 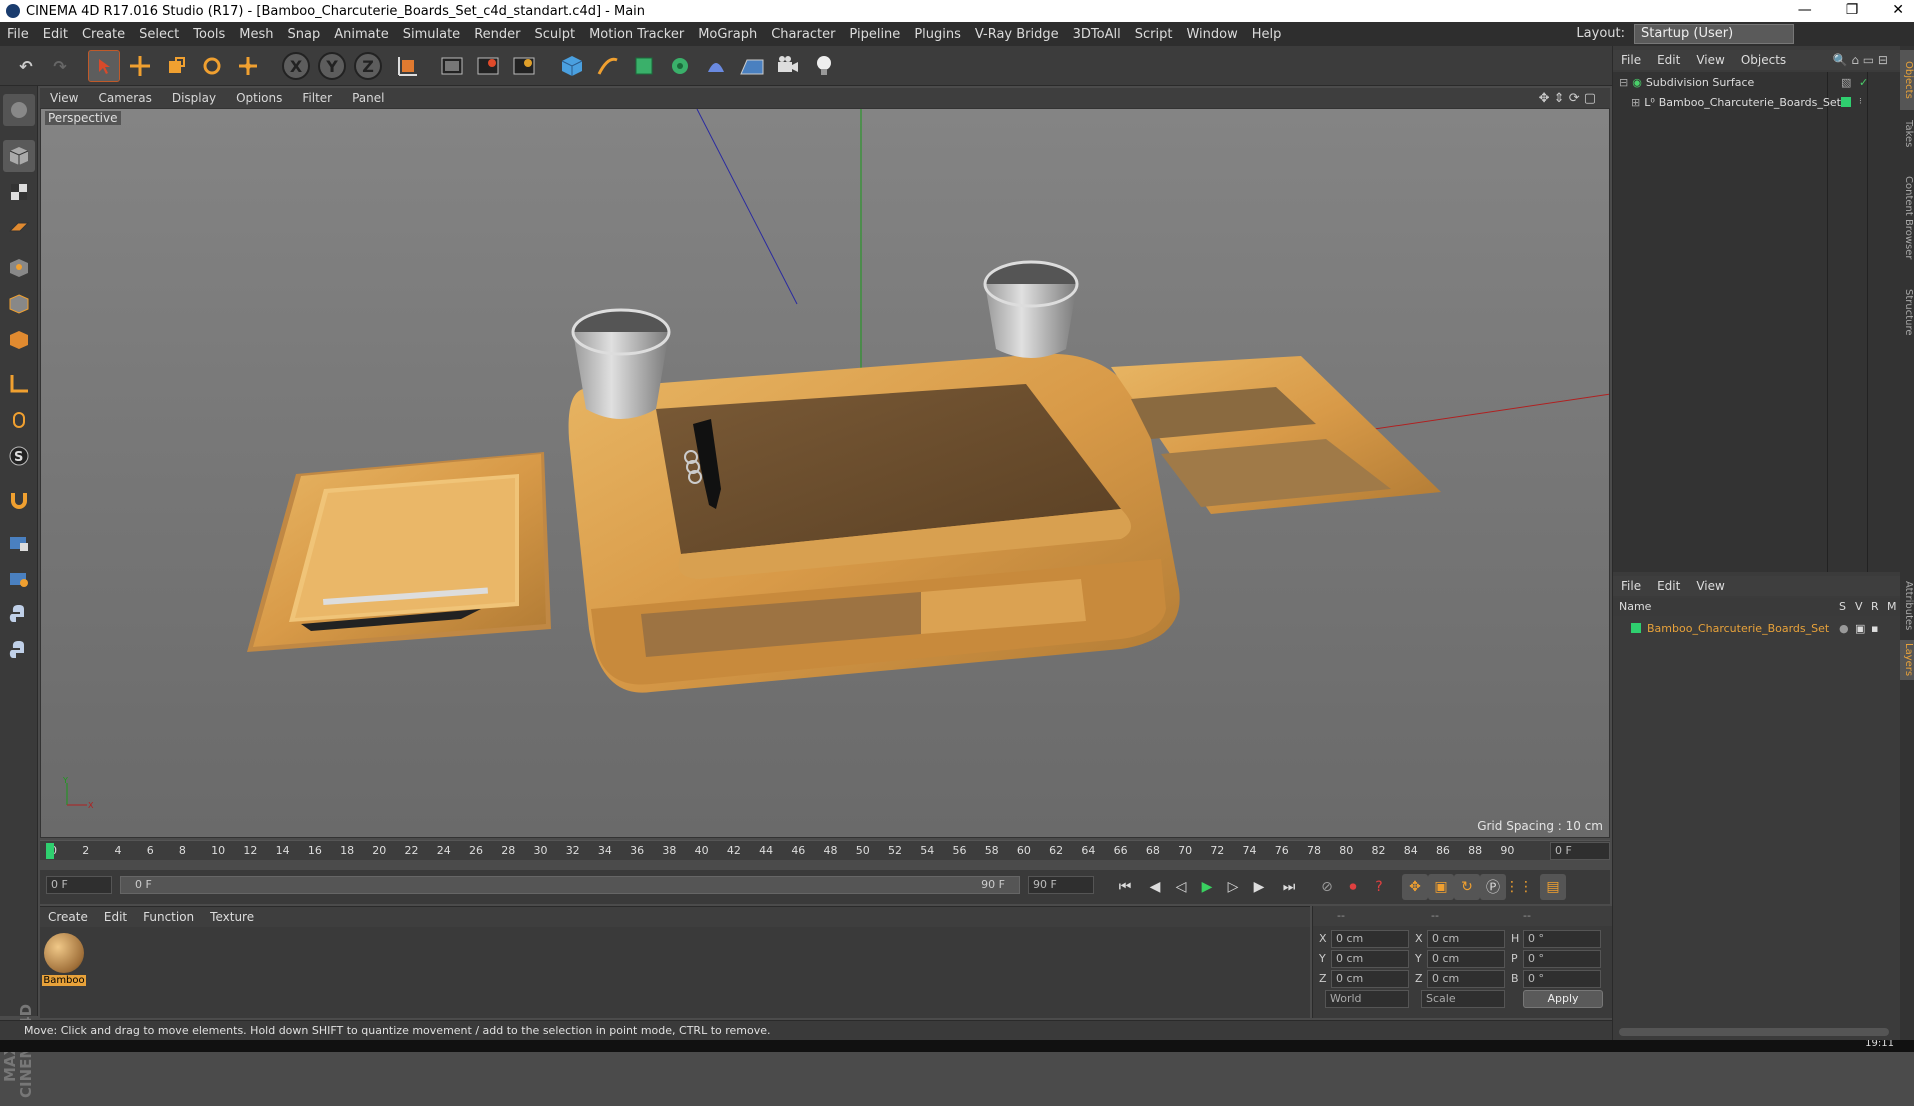 I want to click on current-frame-field: 0 F, so click(x=1580, y=851).